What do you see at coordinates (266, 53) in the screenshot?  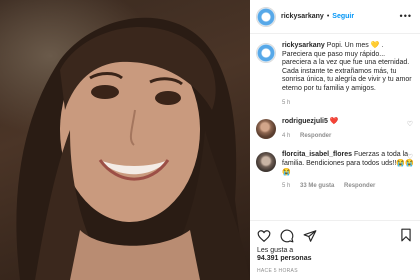 I see `caption-avatar` at bounding box center [266, 53].